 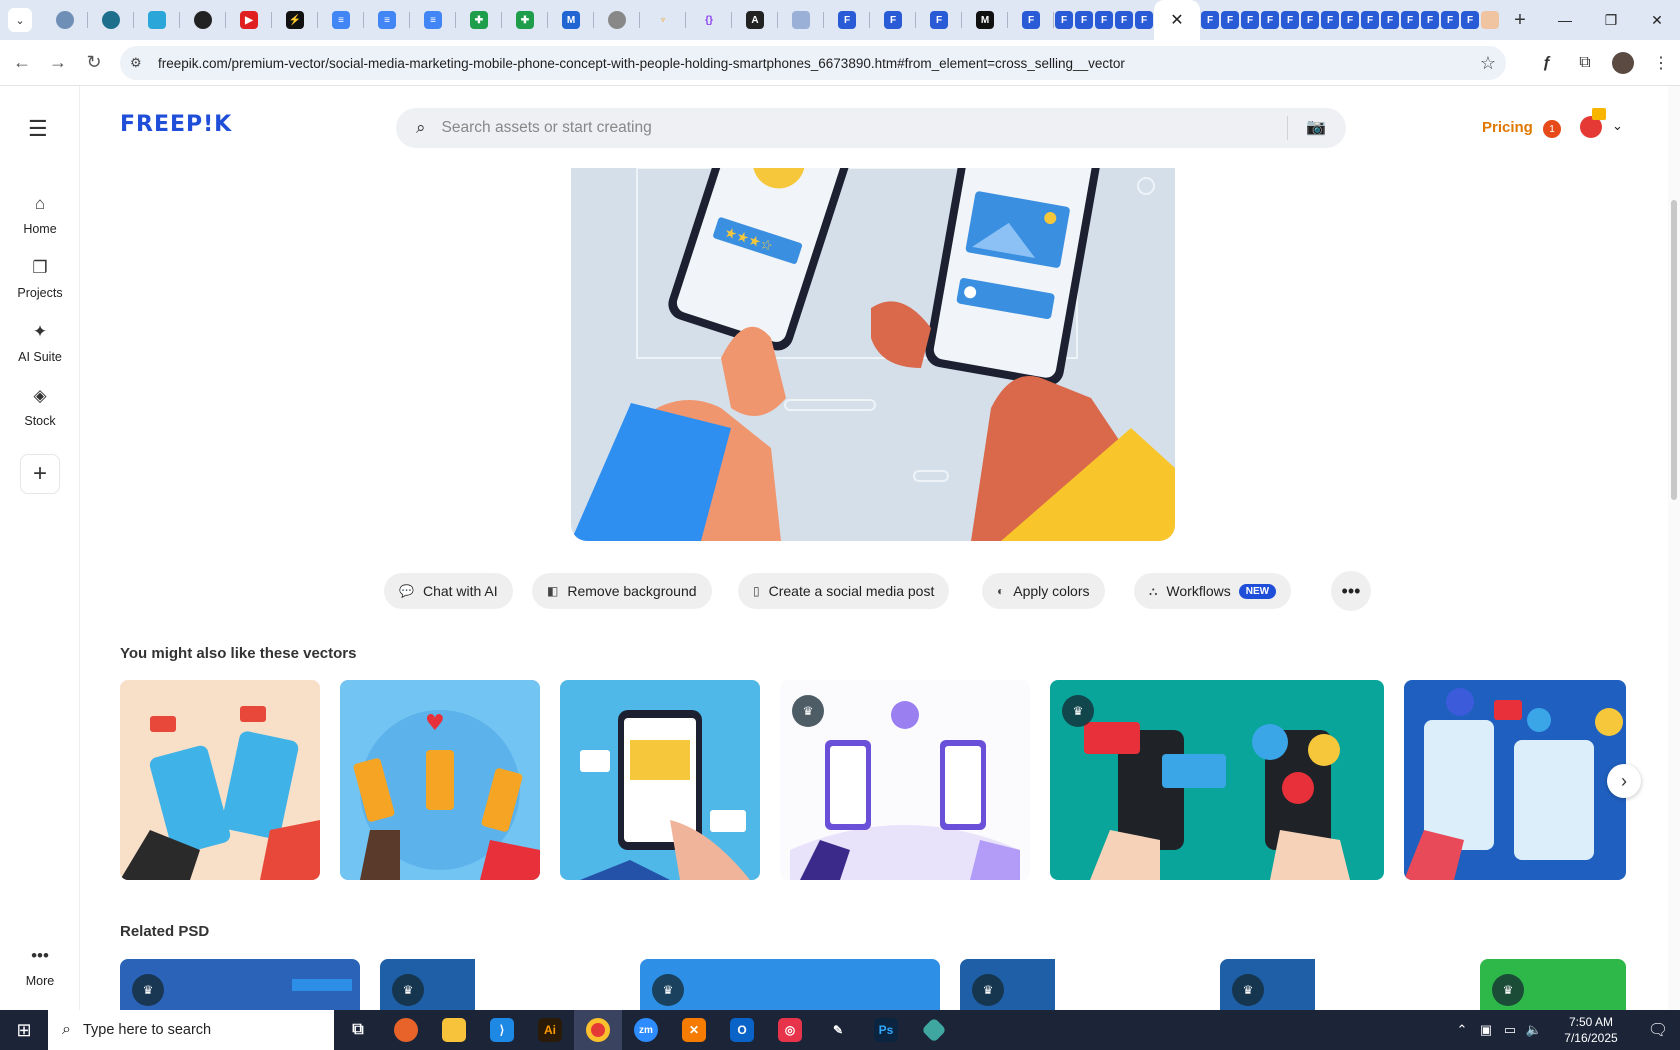 I want to click on browser-tab-active: ✕, so click(x=1177, y=20).